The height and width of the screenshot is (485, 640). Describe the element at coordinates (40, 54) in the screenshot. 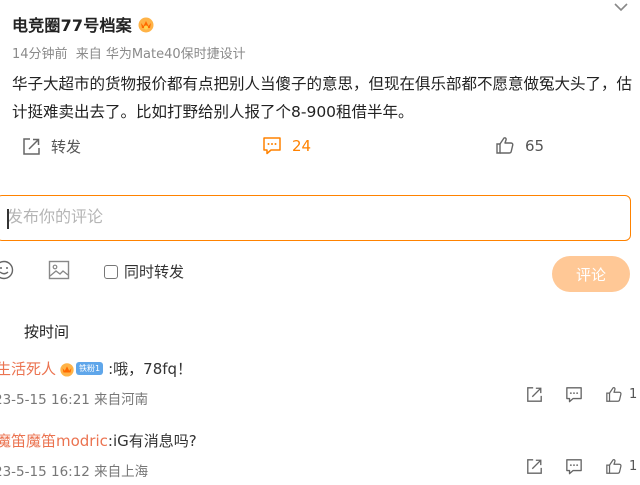

I see `post-time: 14分钟前` at that location.